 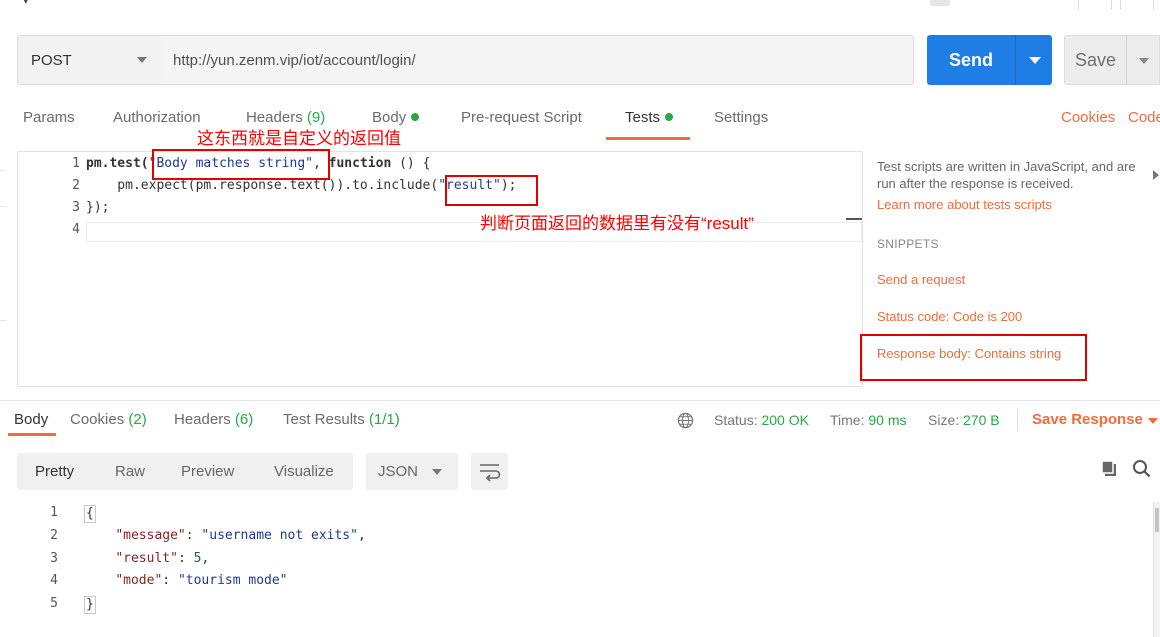 What do you see at coordinates (964, 204) in the screenshot?
I see `learn-more-link: Learn more about tests scripts` at bounding box center [964, 204].